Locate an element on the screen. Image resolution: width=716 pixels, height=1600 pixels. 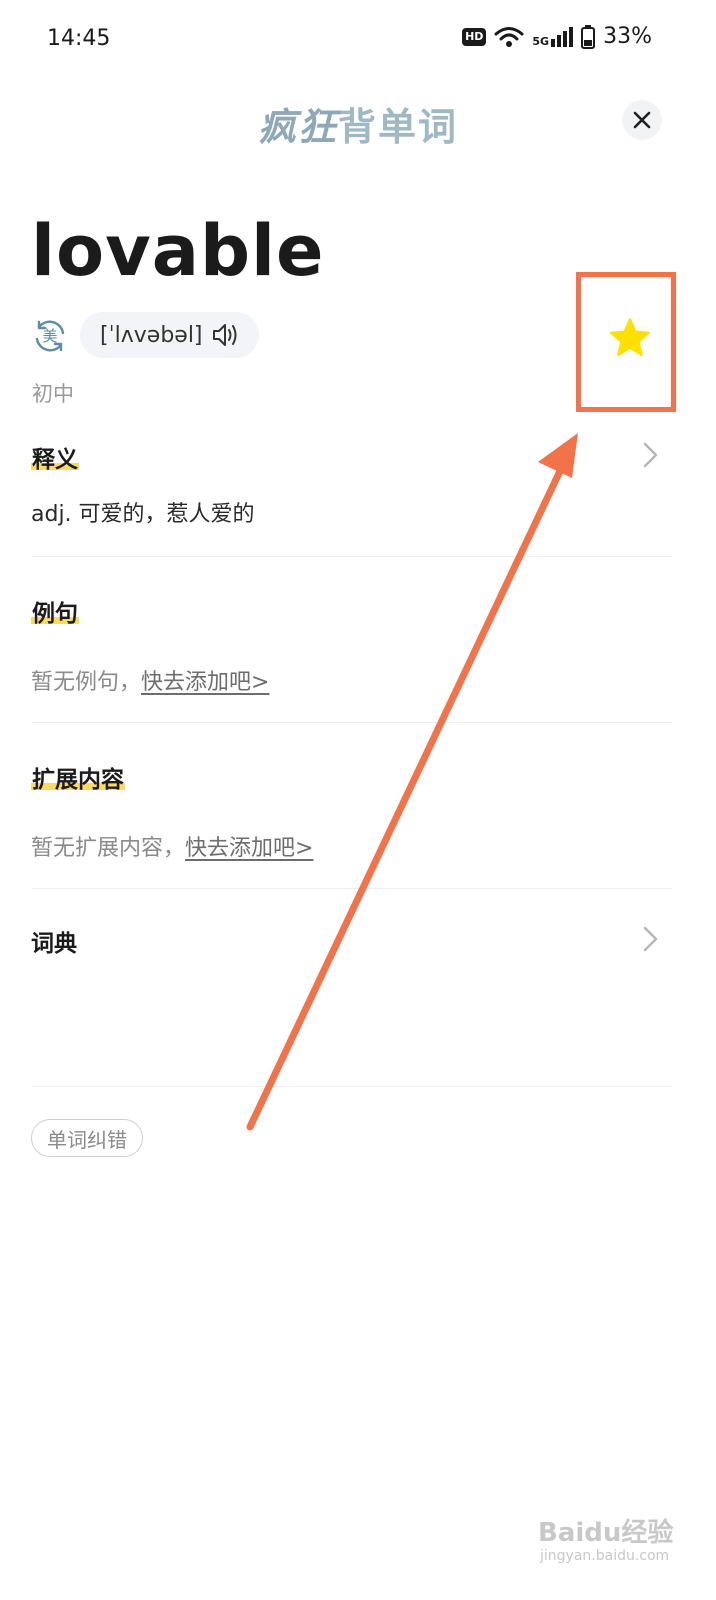
watermark-logo: Baidu经验 is located at coordinates (606, 1533).